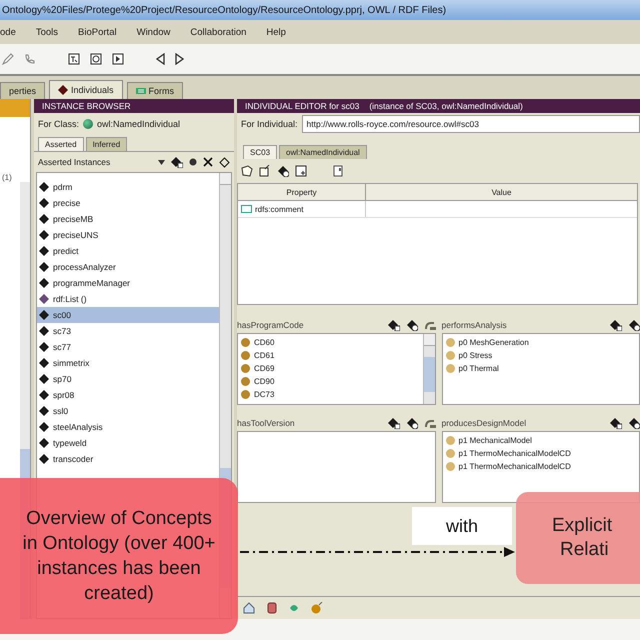  I want to click on property-title: producesDesignModel, so click(485, 423).